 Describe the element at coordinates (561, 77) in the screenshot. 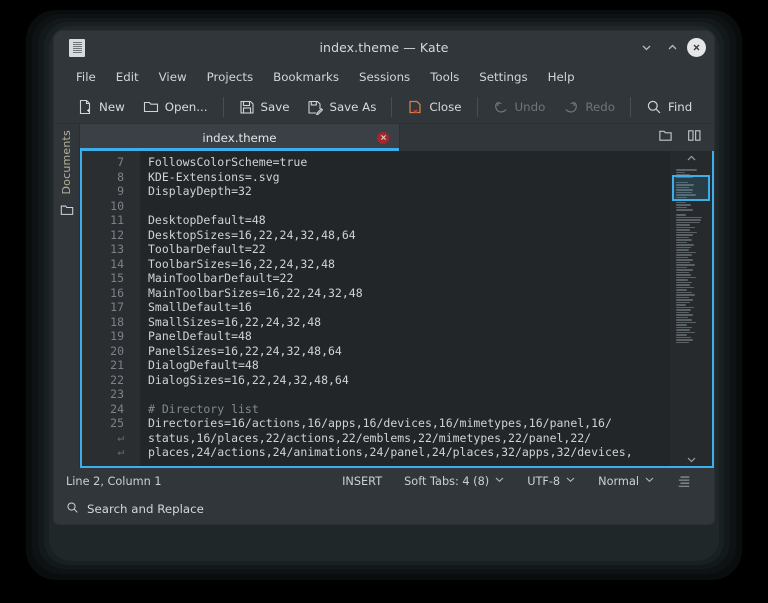

I see `menu-item-help: Help` at that location.